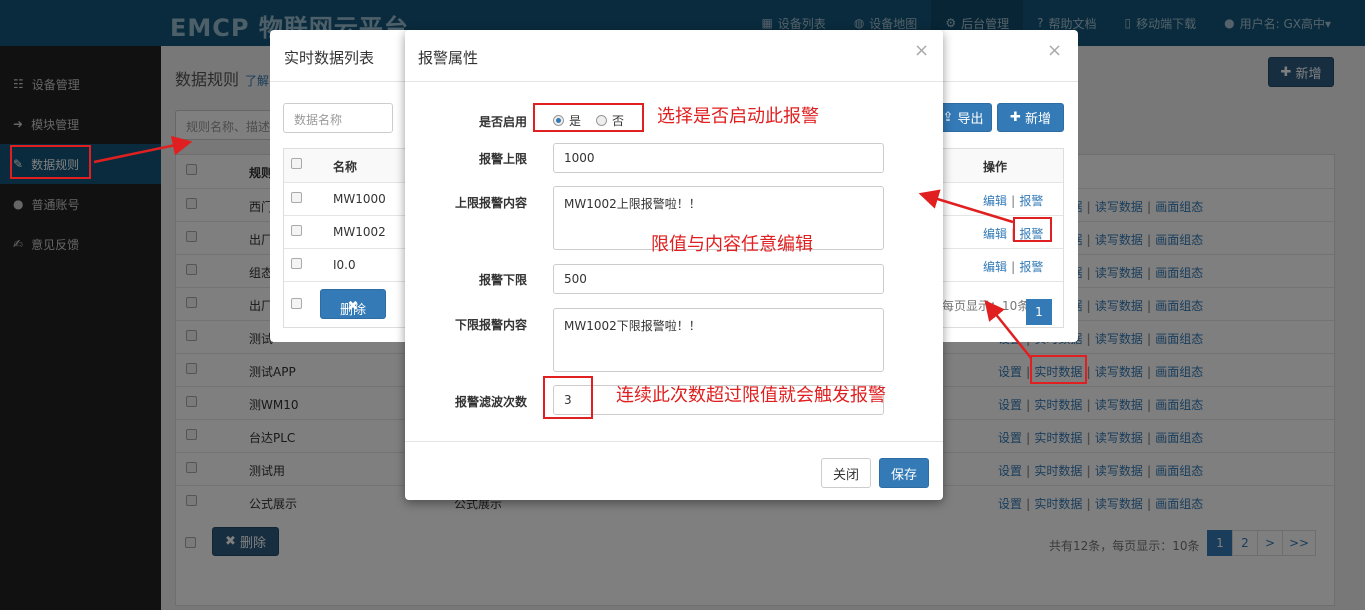 Image resolution: width=1365 pixels, height=610 pixels. I want to click on annotation-box-sidebar, so click(50, 162).